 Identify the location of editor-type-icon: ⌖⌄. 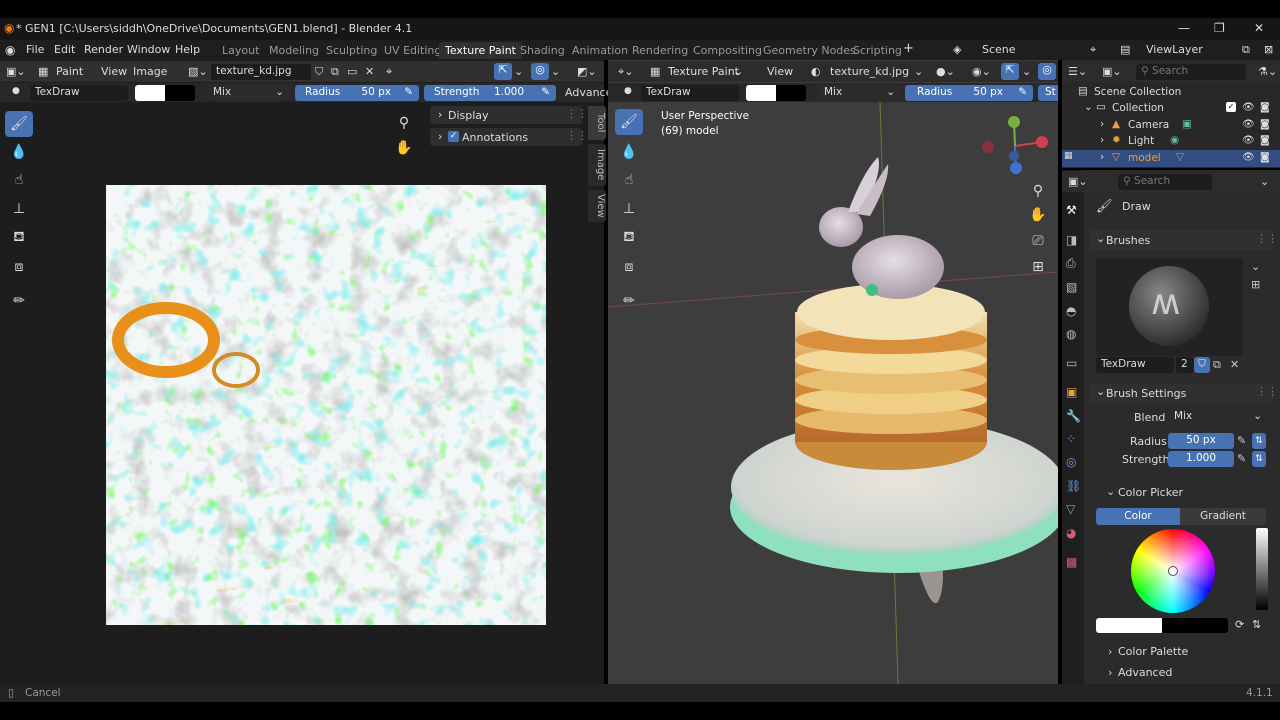
(625, 72).